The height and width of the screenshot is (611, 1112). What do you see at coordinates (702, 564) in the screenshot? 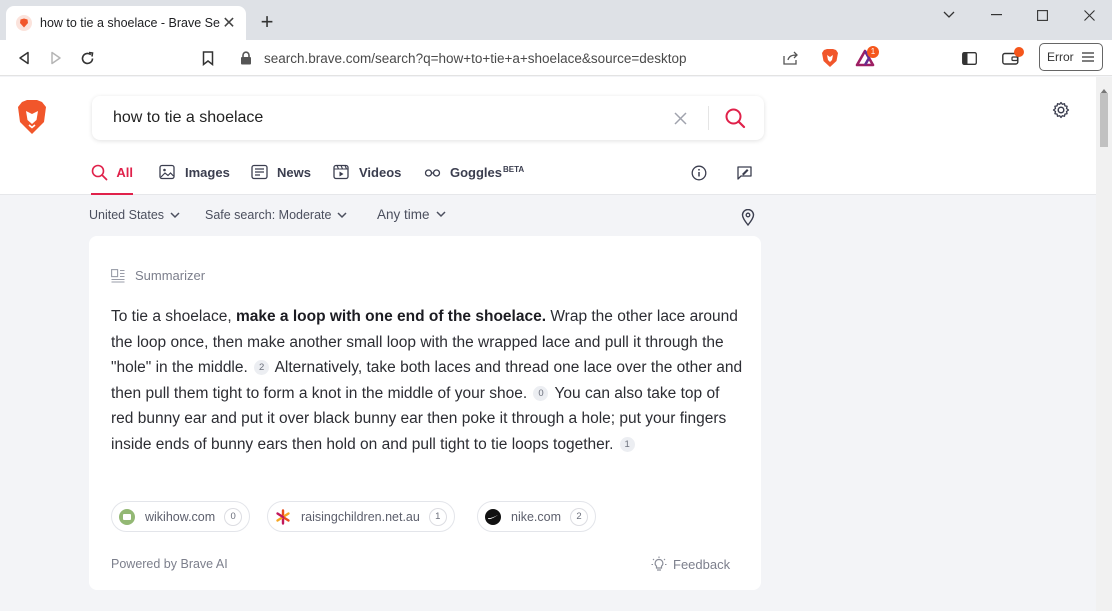
I see `feedback-label: Feedback` at bounding box center [702, 564].